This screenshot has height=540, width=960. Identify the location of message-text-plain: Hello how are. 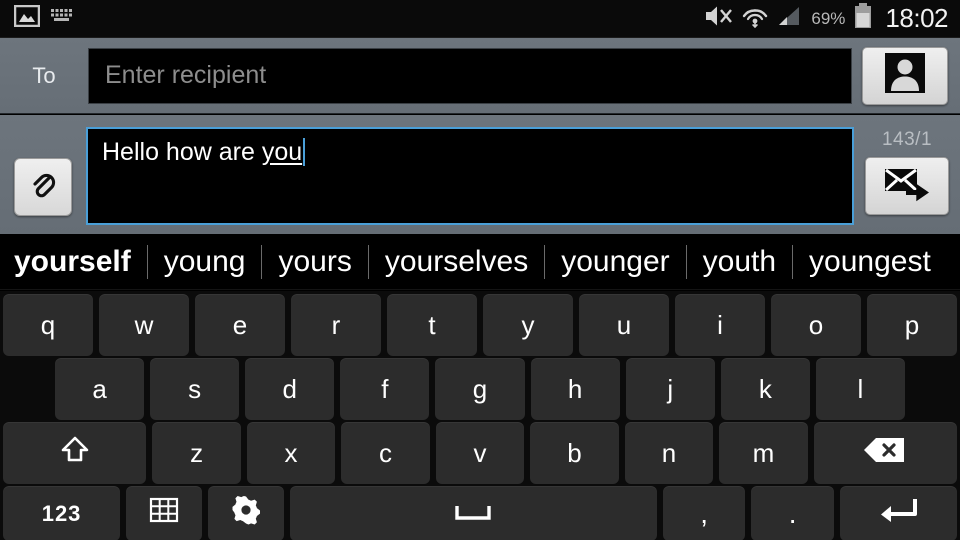
(182, 152).